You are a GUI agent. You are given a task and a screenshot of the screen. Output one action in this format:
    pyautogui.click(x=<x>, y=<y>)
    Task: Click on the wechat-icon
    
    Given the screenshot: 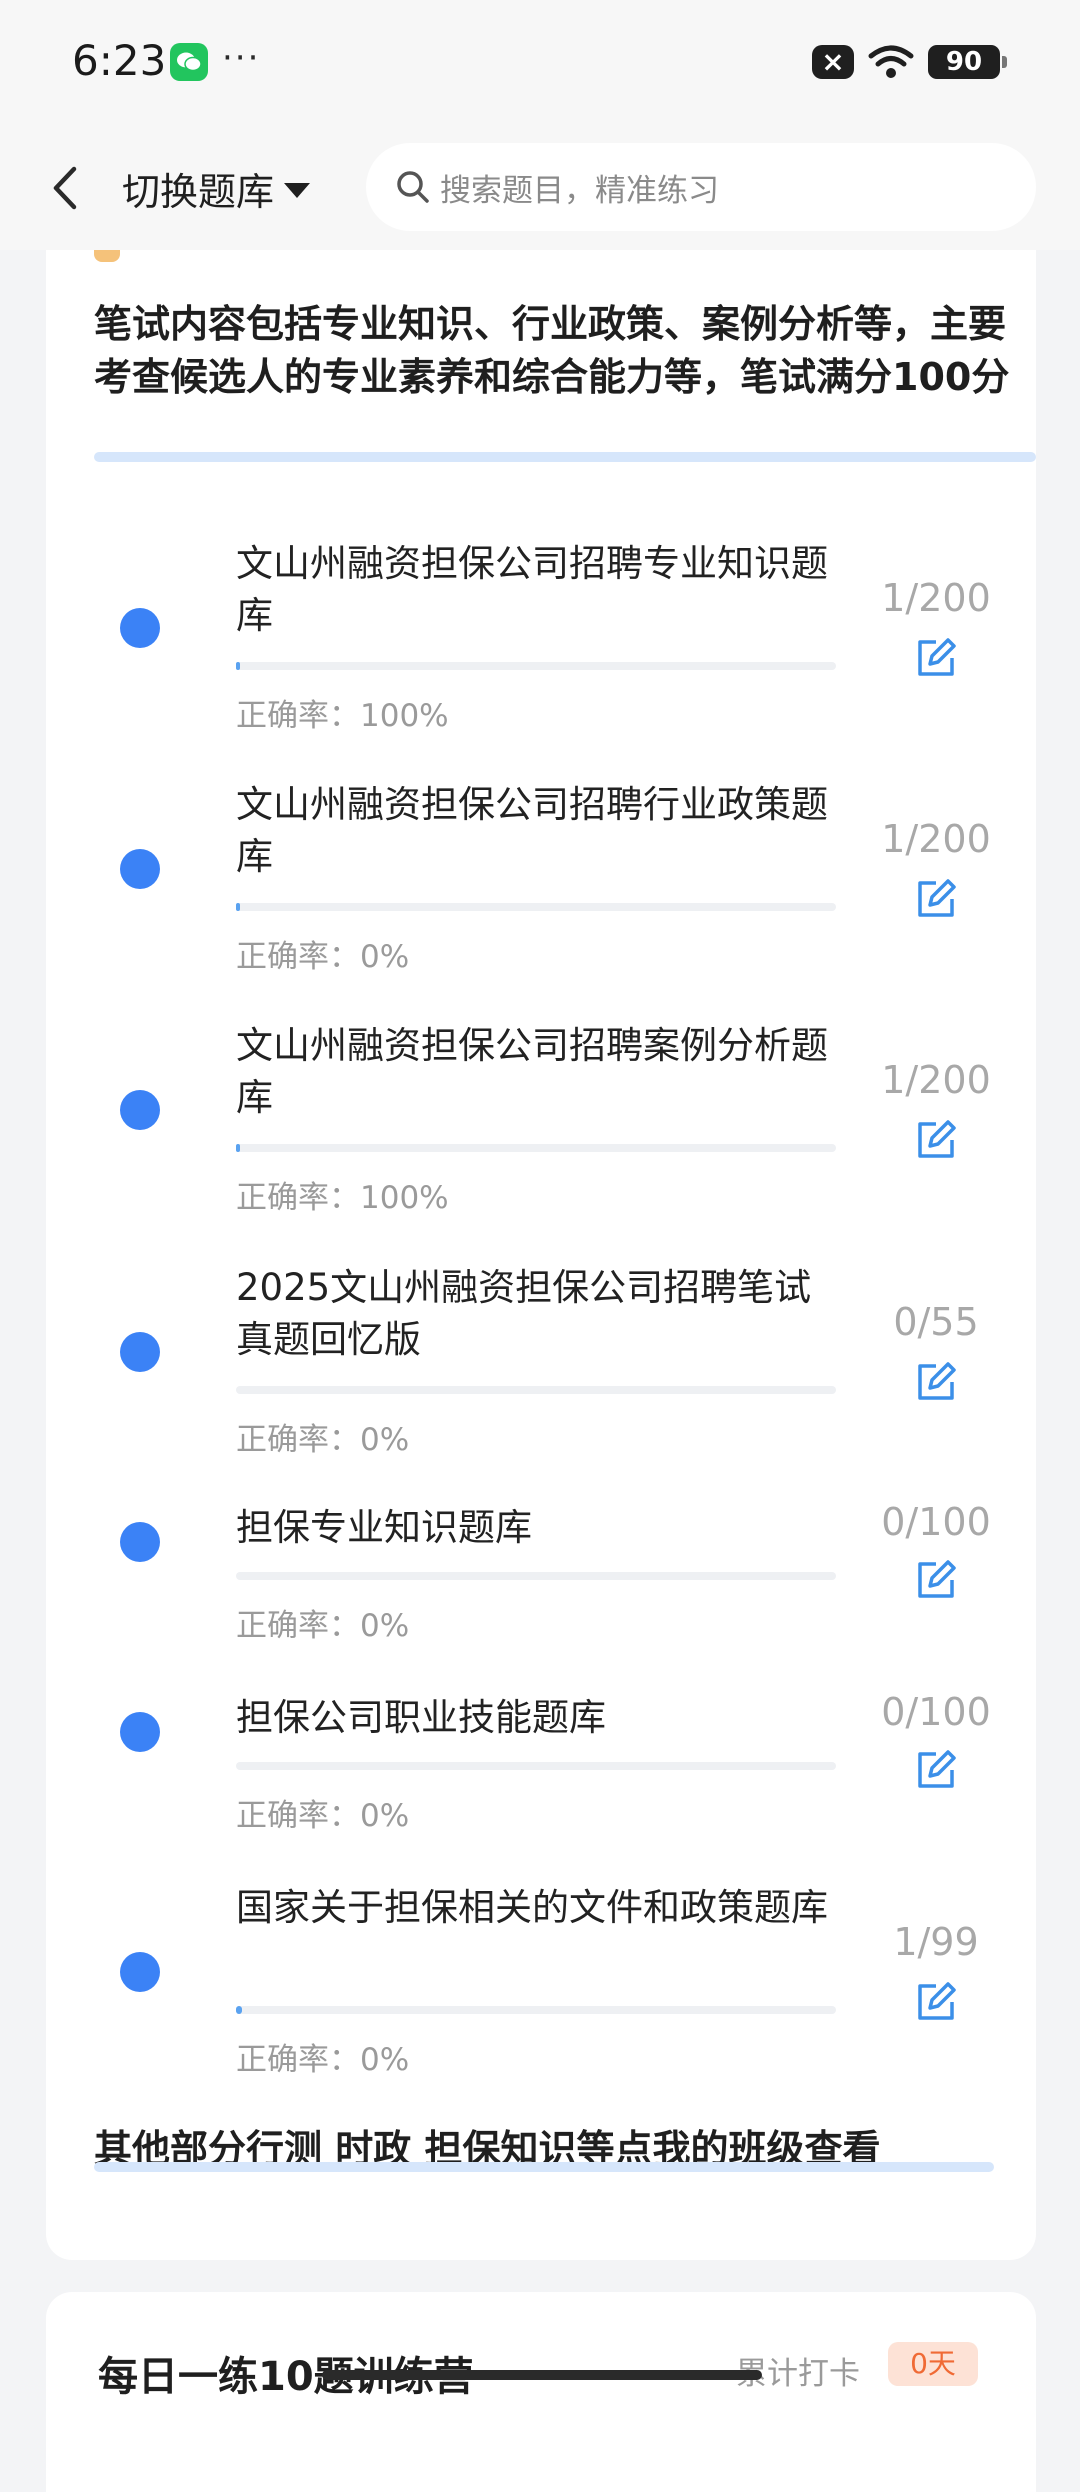 What is the action you would take?
    pyautogui.click(x=189, y=62)
    